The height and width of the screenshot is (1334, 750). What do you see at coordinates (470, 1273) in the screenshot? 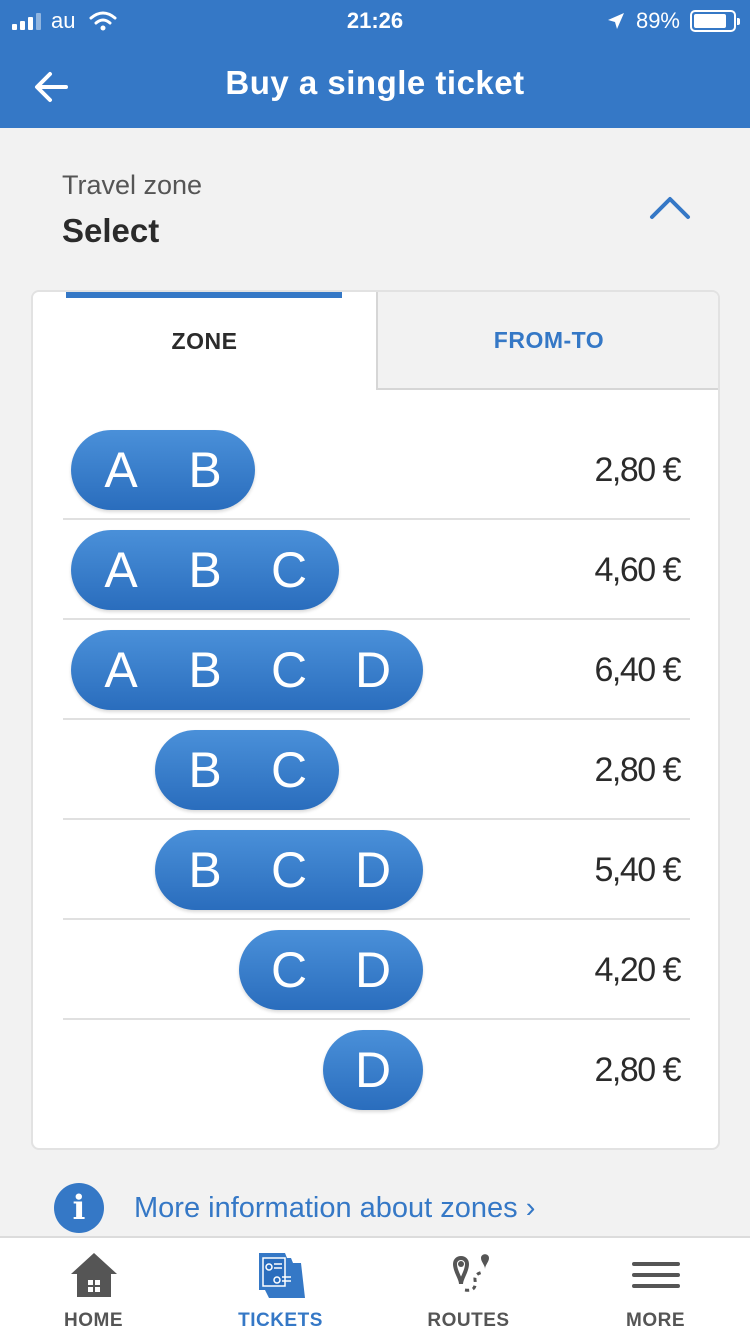
I see `routes-icon` at bounding box center [470, 1273].